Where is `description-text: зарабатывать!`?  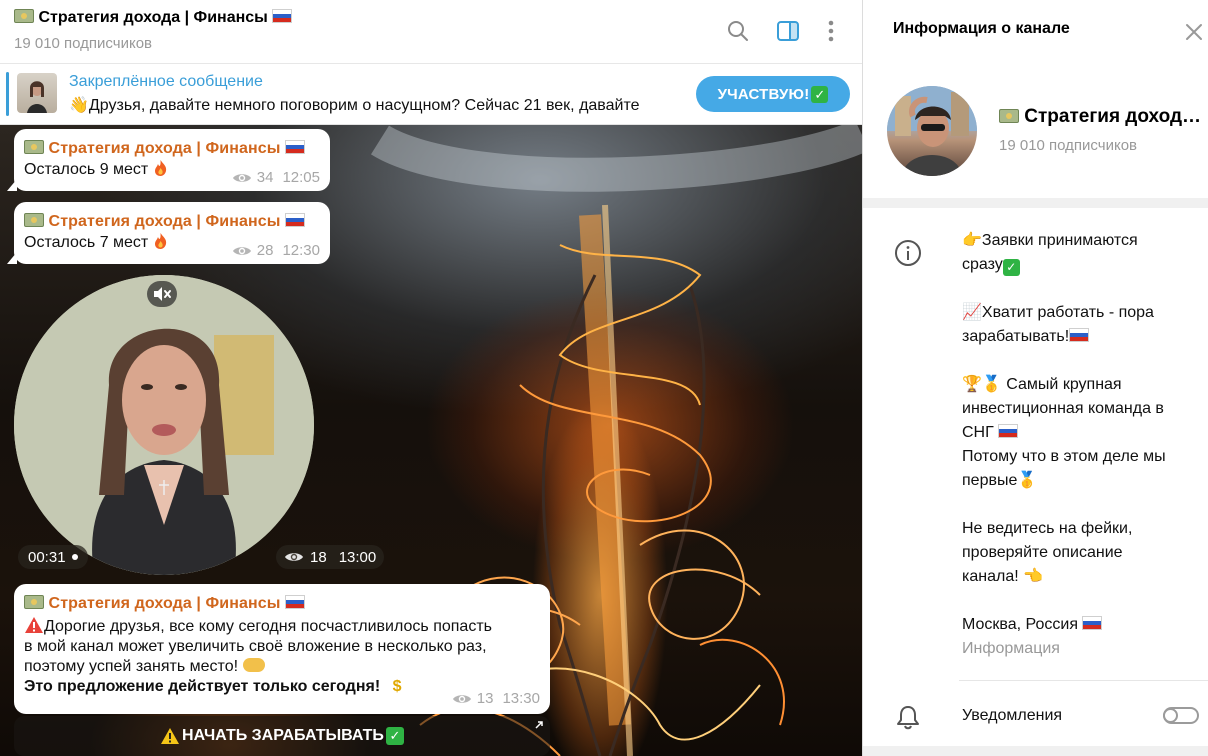
description-text: зарабатывать! is located at coordinates (1016, 336).